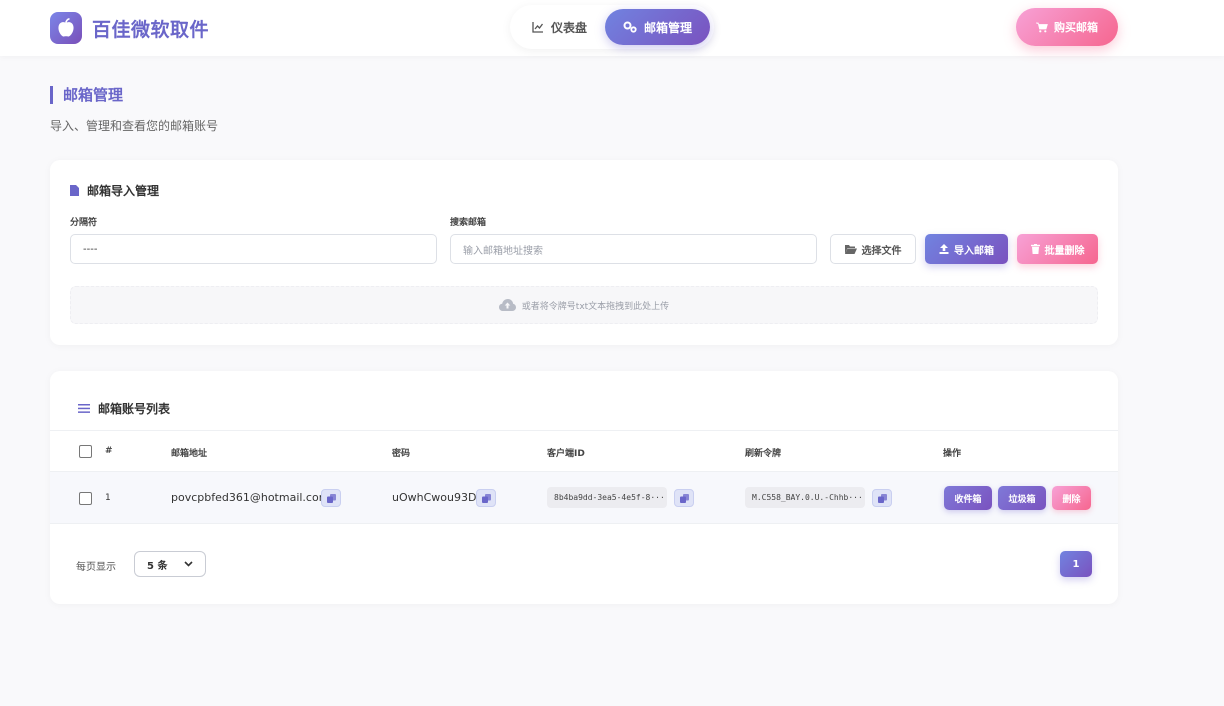 The width and height of the screenshot is (1224, 706). Describe the element at coordinates (134, 409) in the screenshot. I see `list-card-title-text: 邮箱账号列表` at that location.